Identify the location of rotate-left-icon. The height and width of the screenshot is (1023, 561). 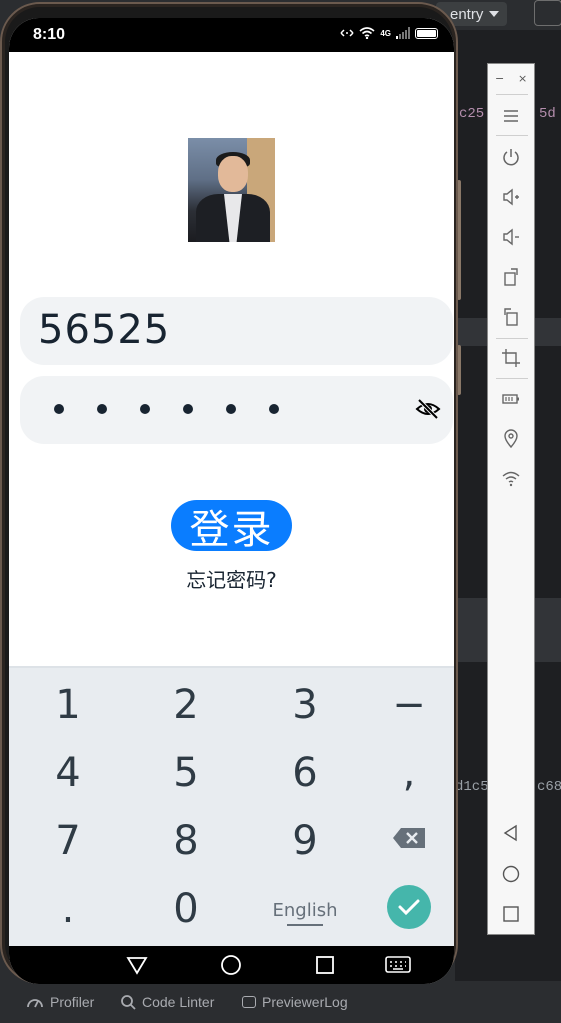
(511, 317).